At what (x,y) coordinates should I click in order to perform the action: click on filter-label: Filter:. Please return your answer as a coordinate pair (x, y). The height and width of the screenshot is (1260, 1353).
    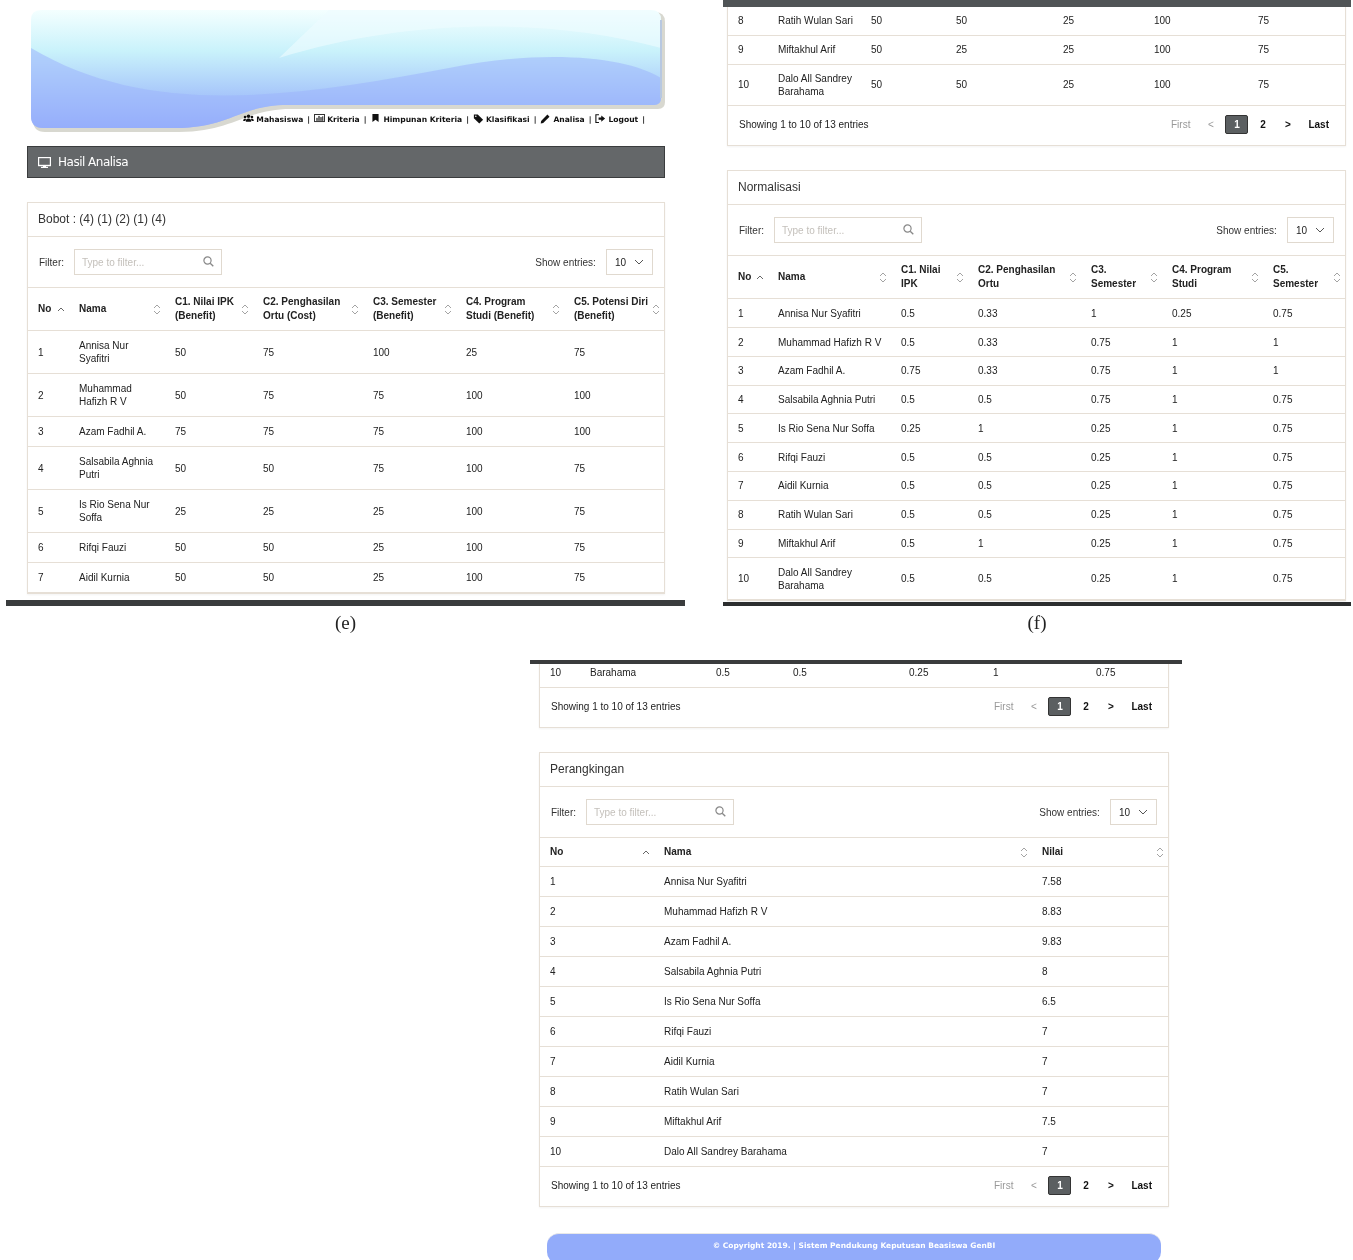
    Looking at the image, I should click on (51, 262).